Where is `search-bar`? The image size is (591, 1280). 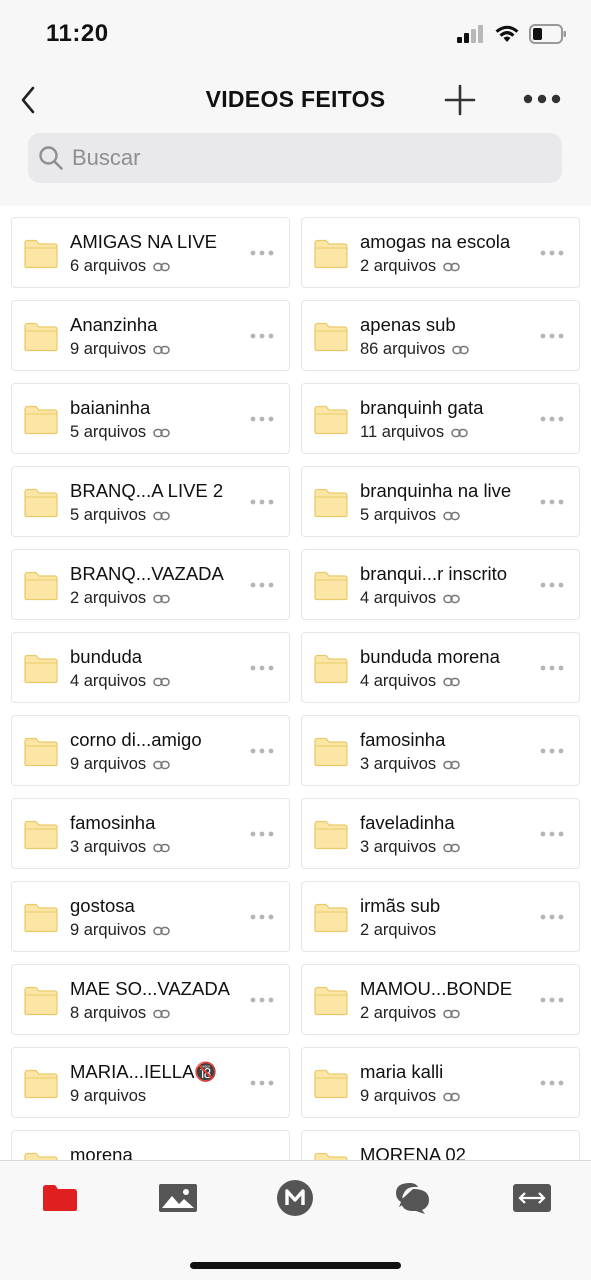 search-bar is located at coordinates (295, 158).